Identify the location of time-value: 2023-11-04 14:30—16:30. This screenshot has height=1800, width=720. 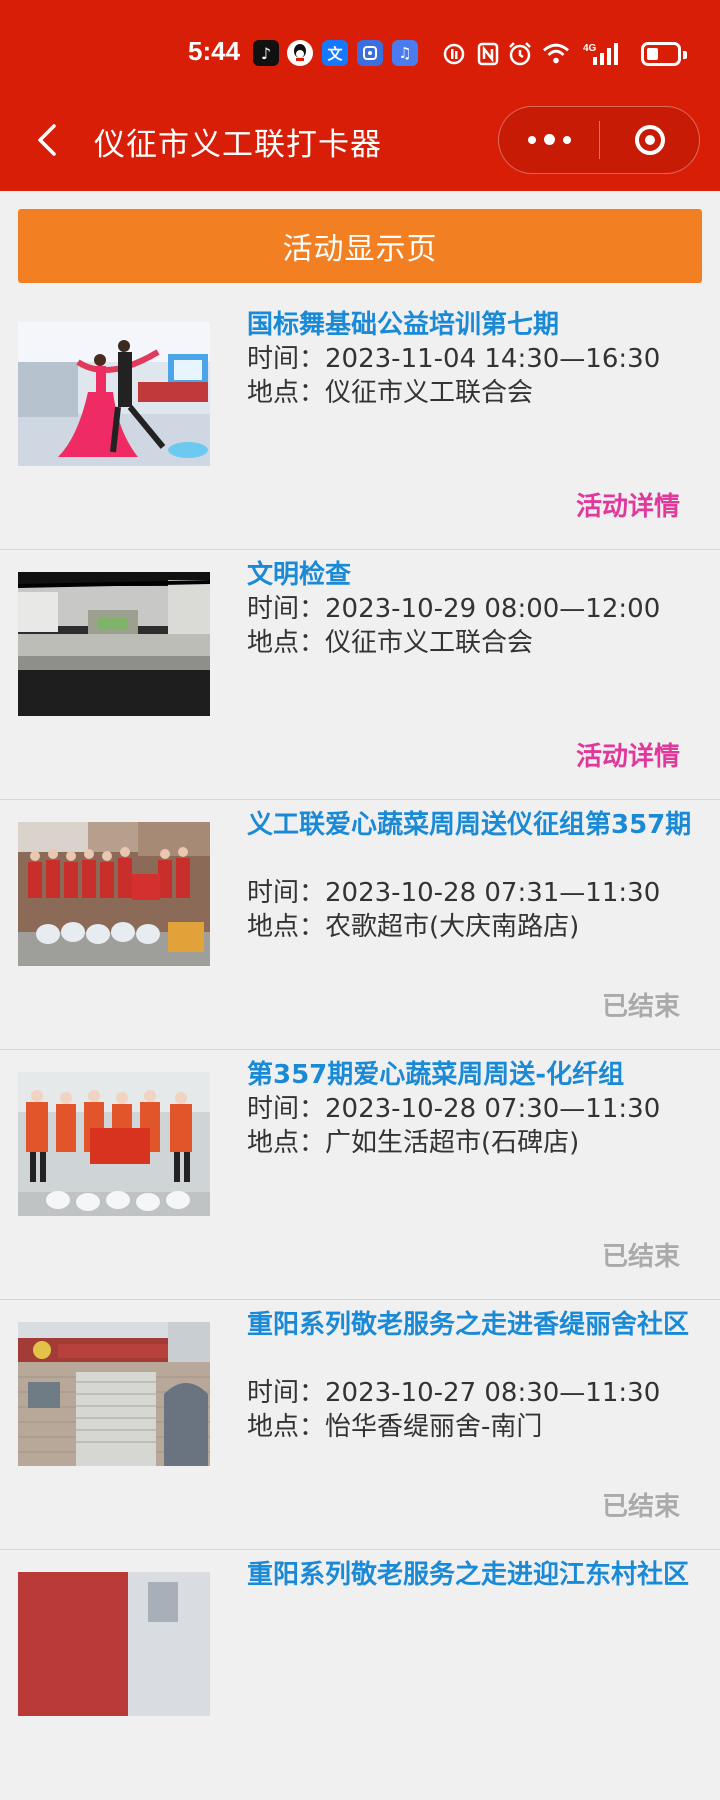
(493, 359).